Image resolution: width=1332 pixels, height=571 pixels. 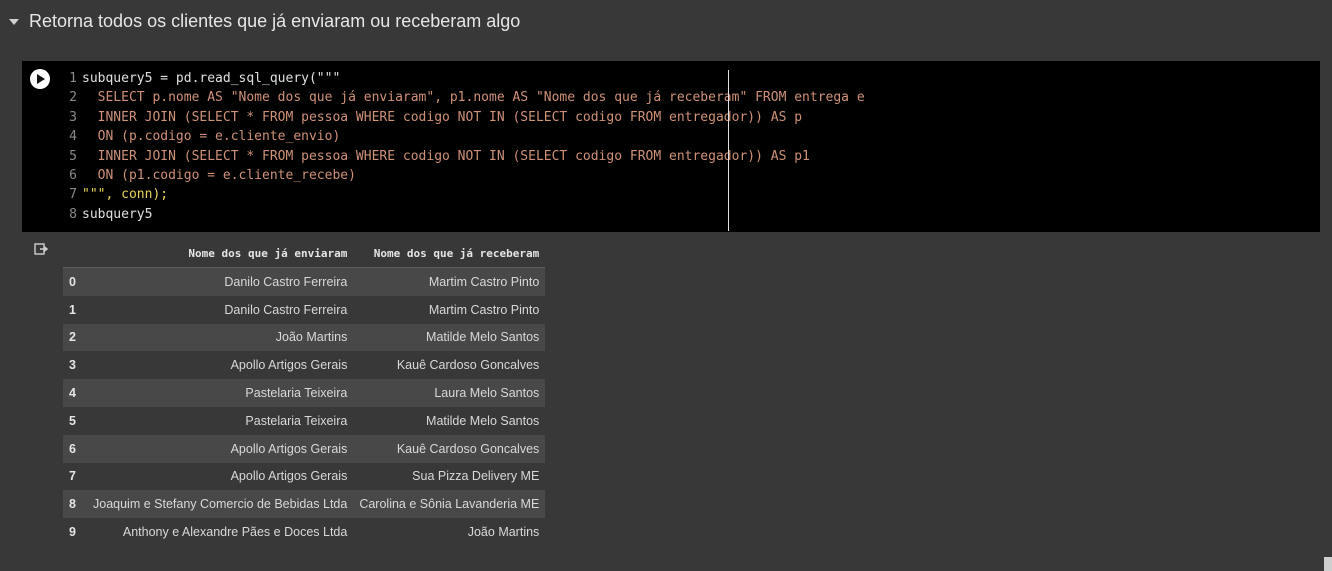 I want to click on code-line: 7 """, conn);, so click(x=443, y=194).